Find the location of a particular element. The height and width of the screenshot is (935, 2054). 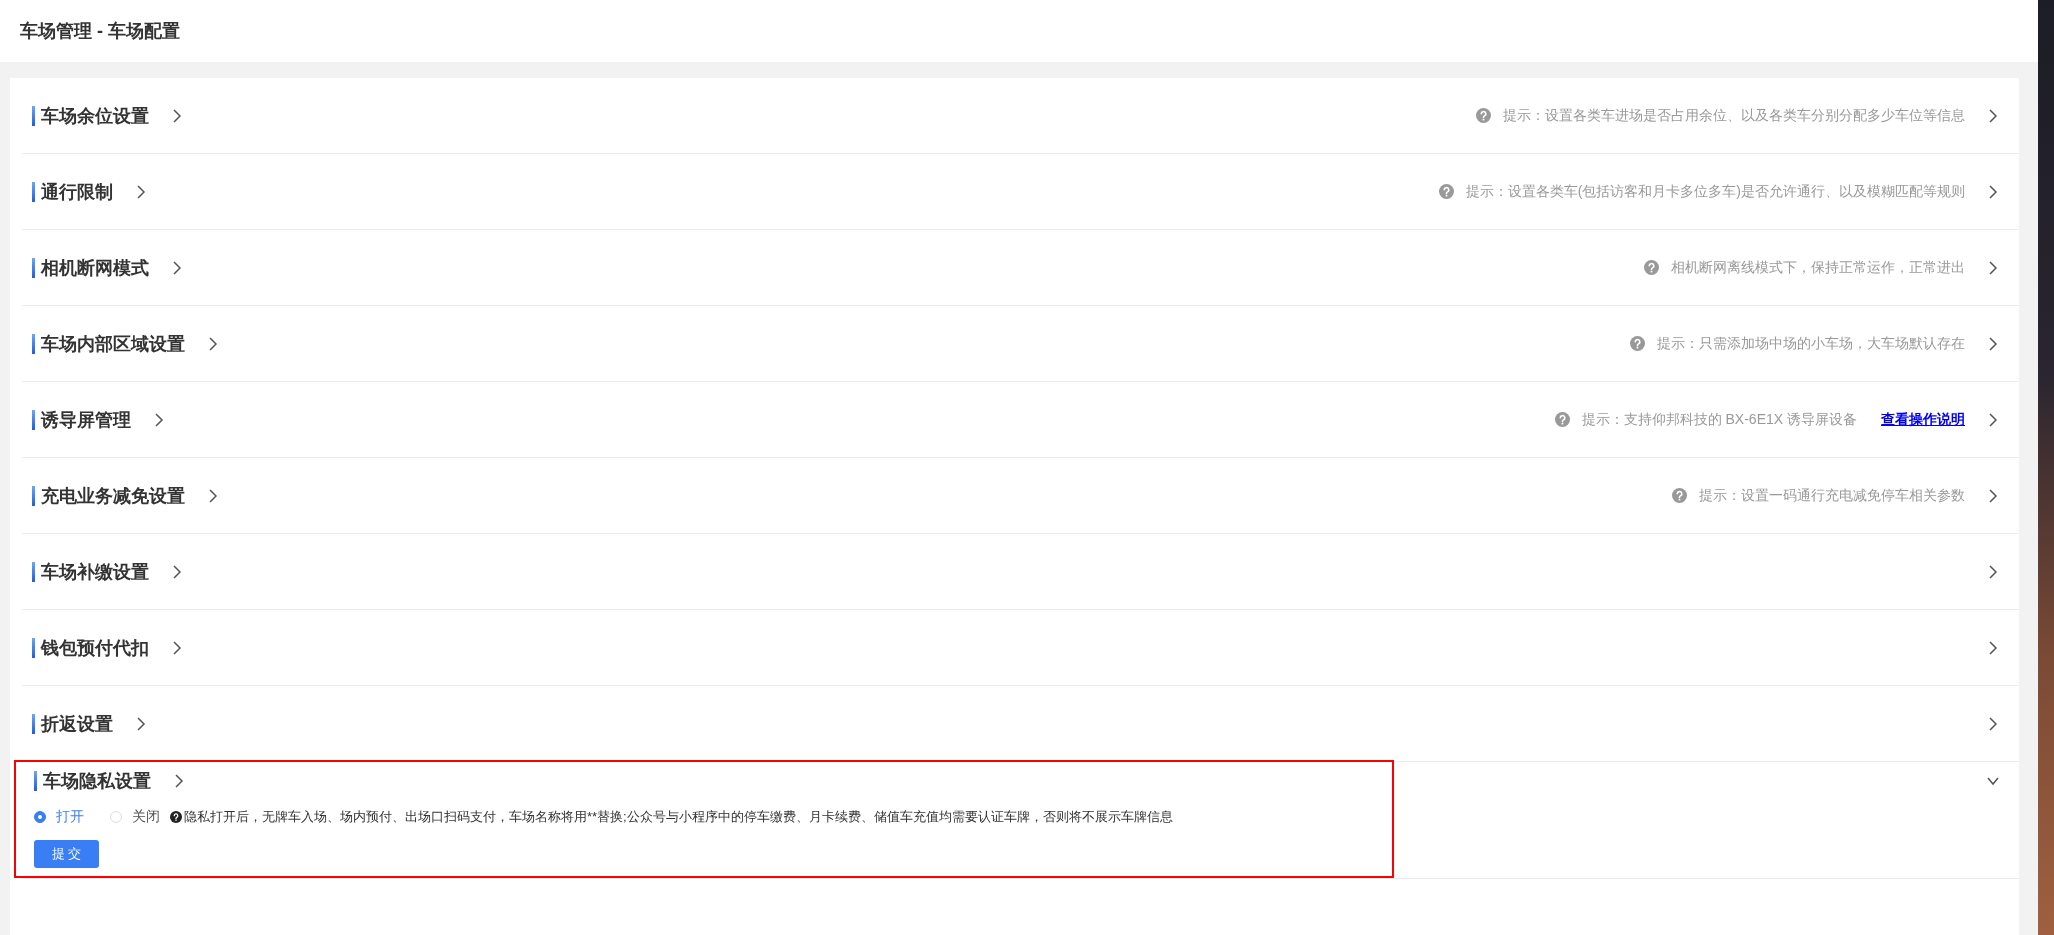

section-title: 折返设置 is located at coordinates (77, 723).